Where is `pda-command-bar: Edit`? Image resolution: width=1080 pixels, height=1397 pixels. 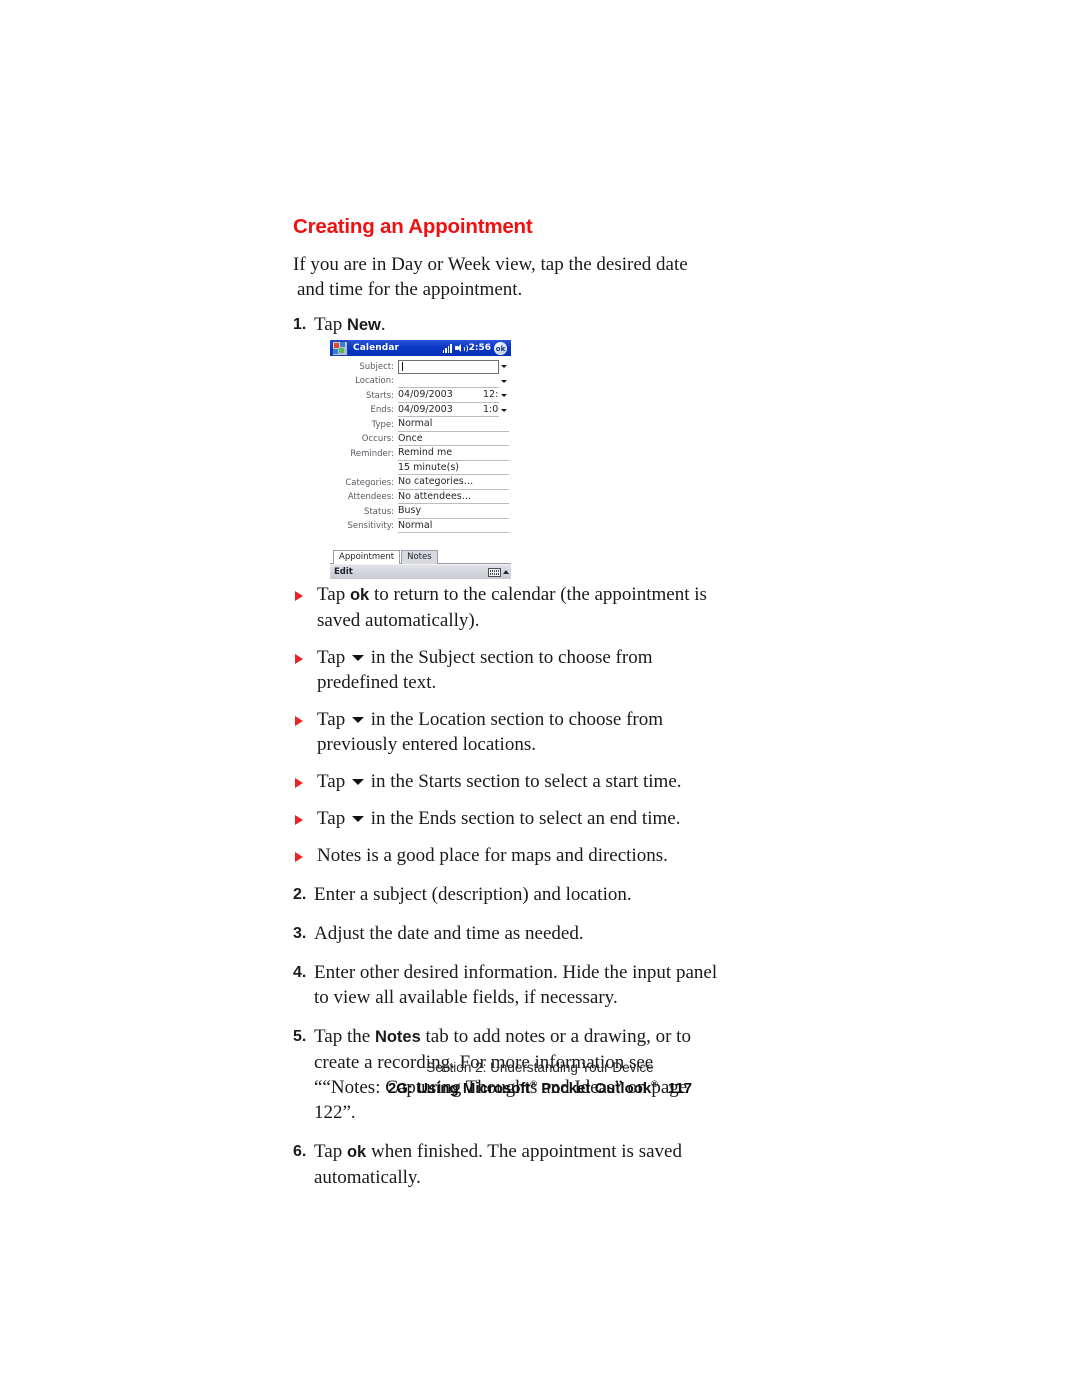
pda-command-bar: Edit is located at coordinates (420, 571).